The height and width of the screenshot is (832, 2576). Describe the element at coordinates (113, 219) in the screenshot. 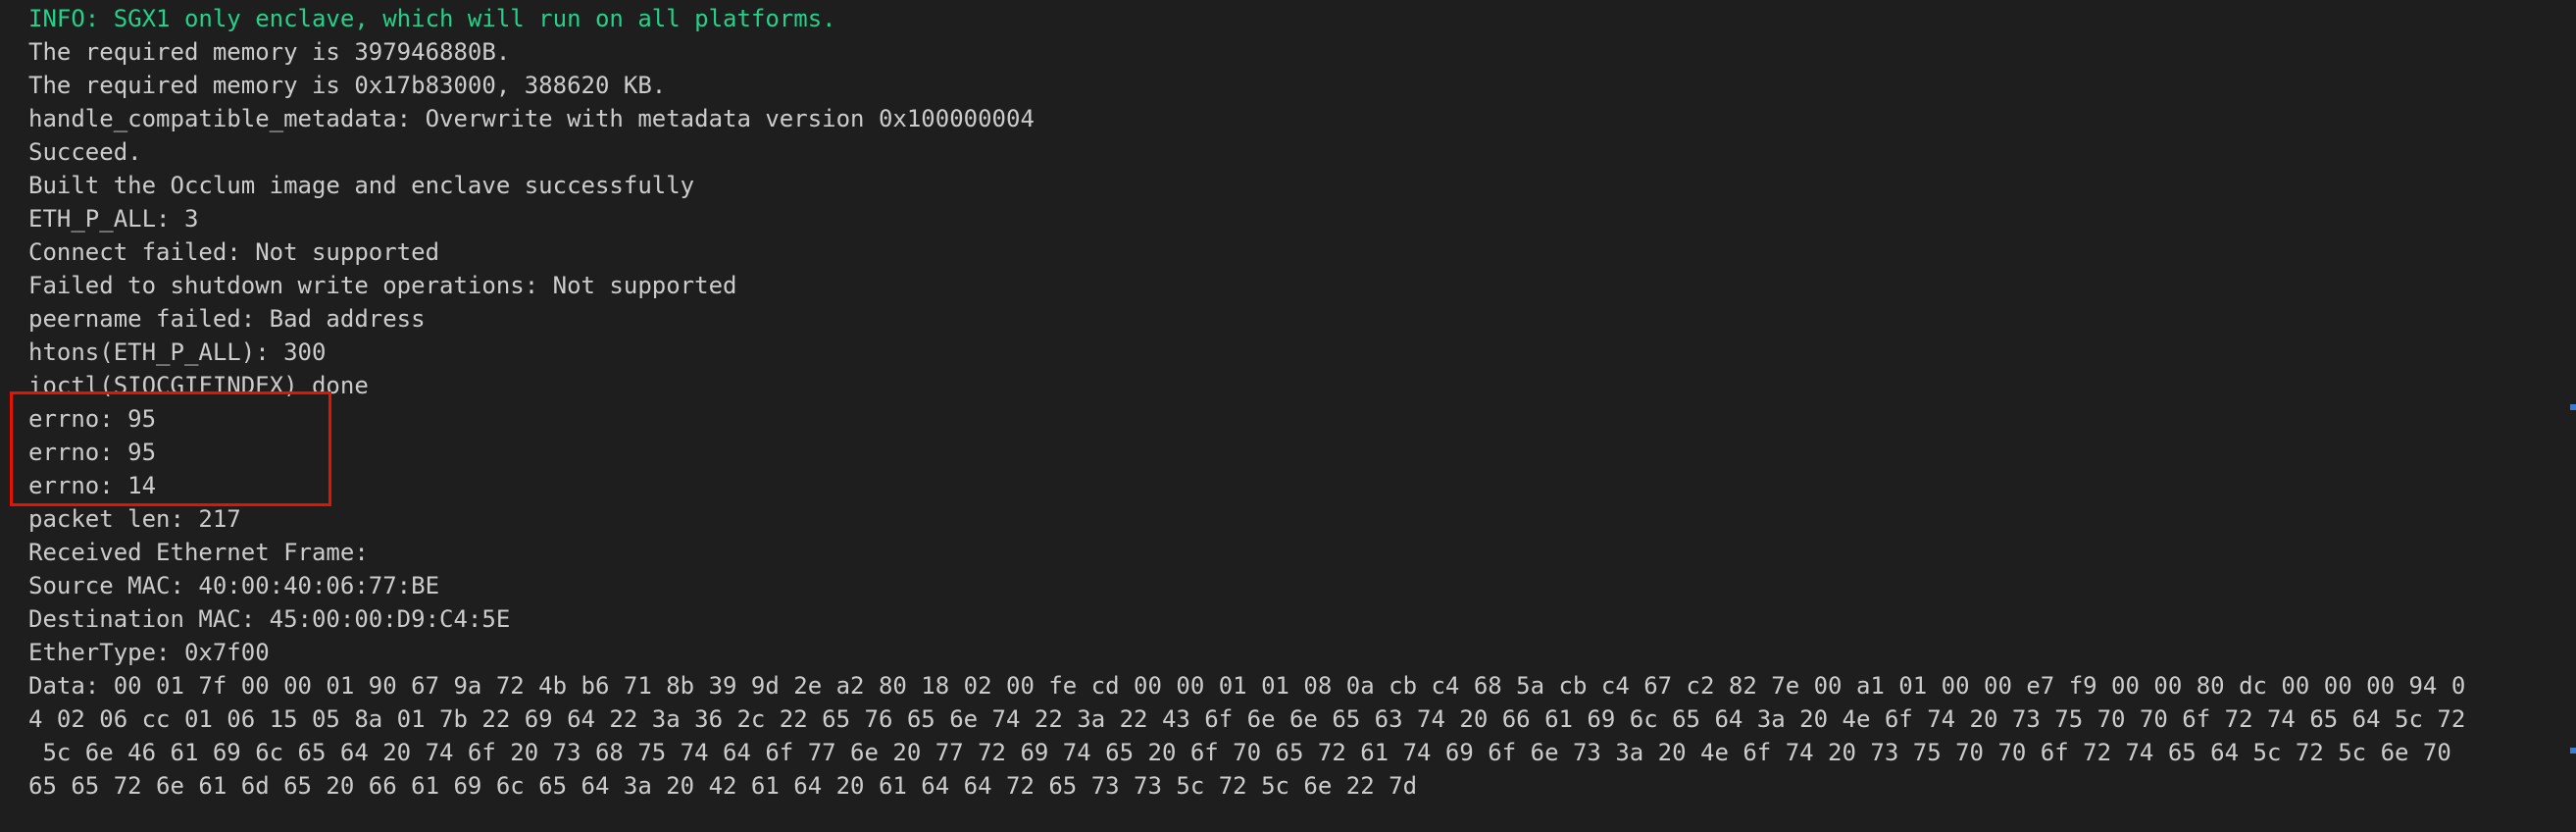

I see `terminal-line: ETH_P_ALL: 3` at that location.